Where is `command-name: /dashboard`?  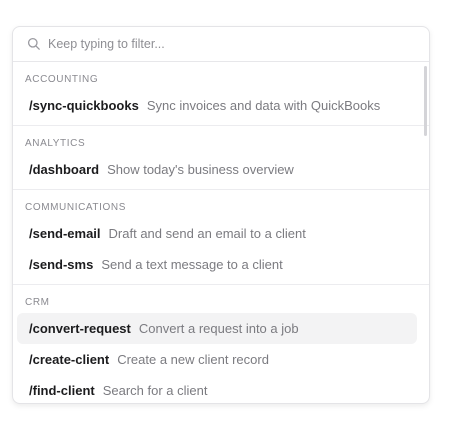
command-name: /dashboard is located at coordinates (64, 169).